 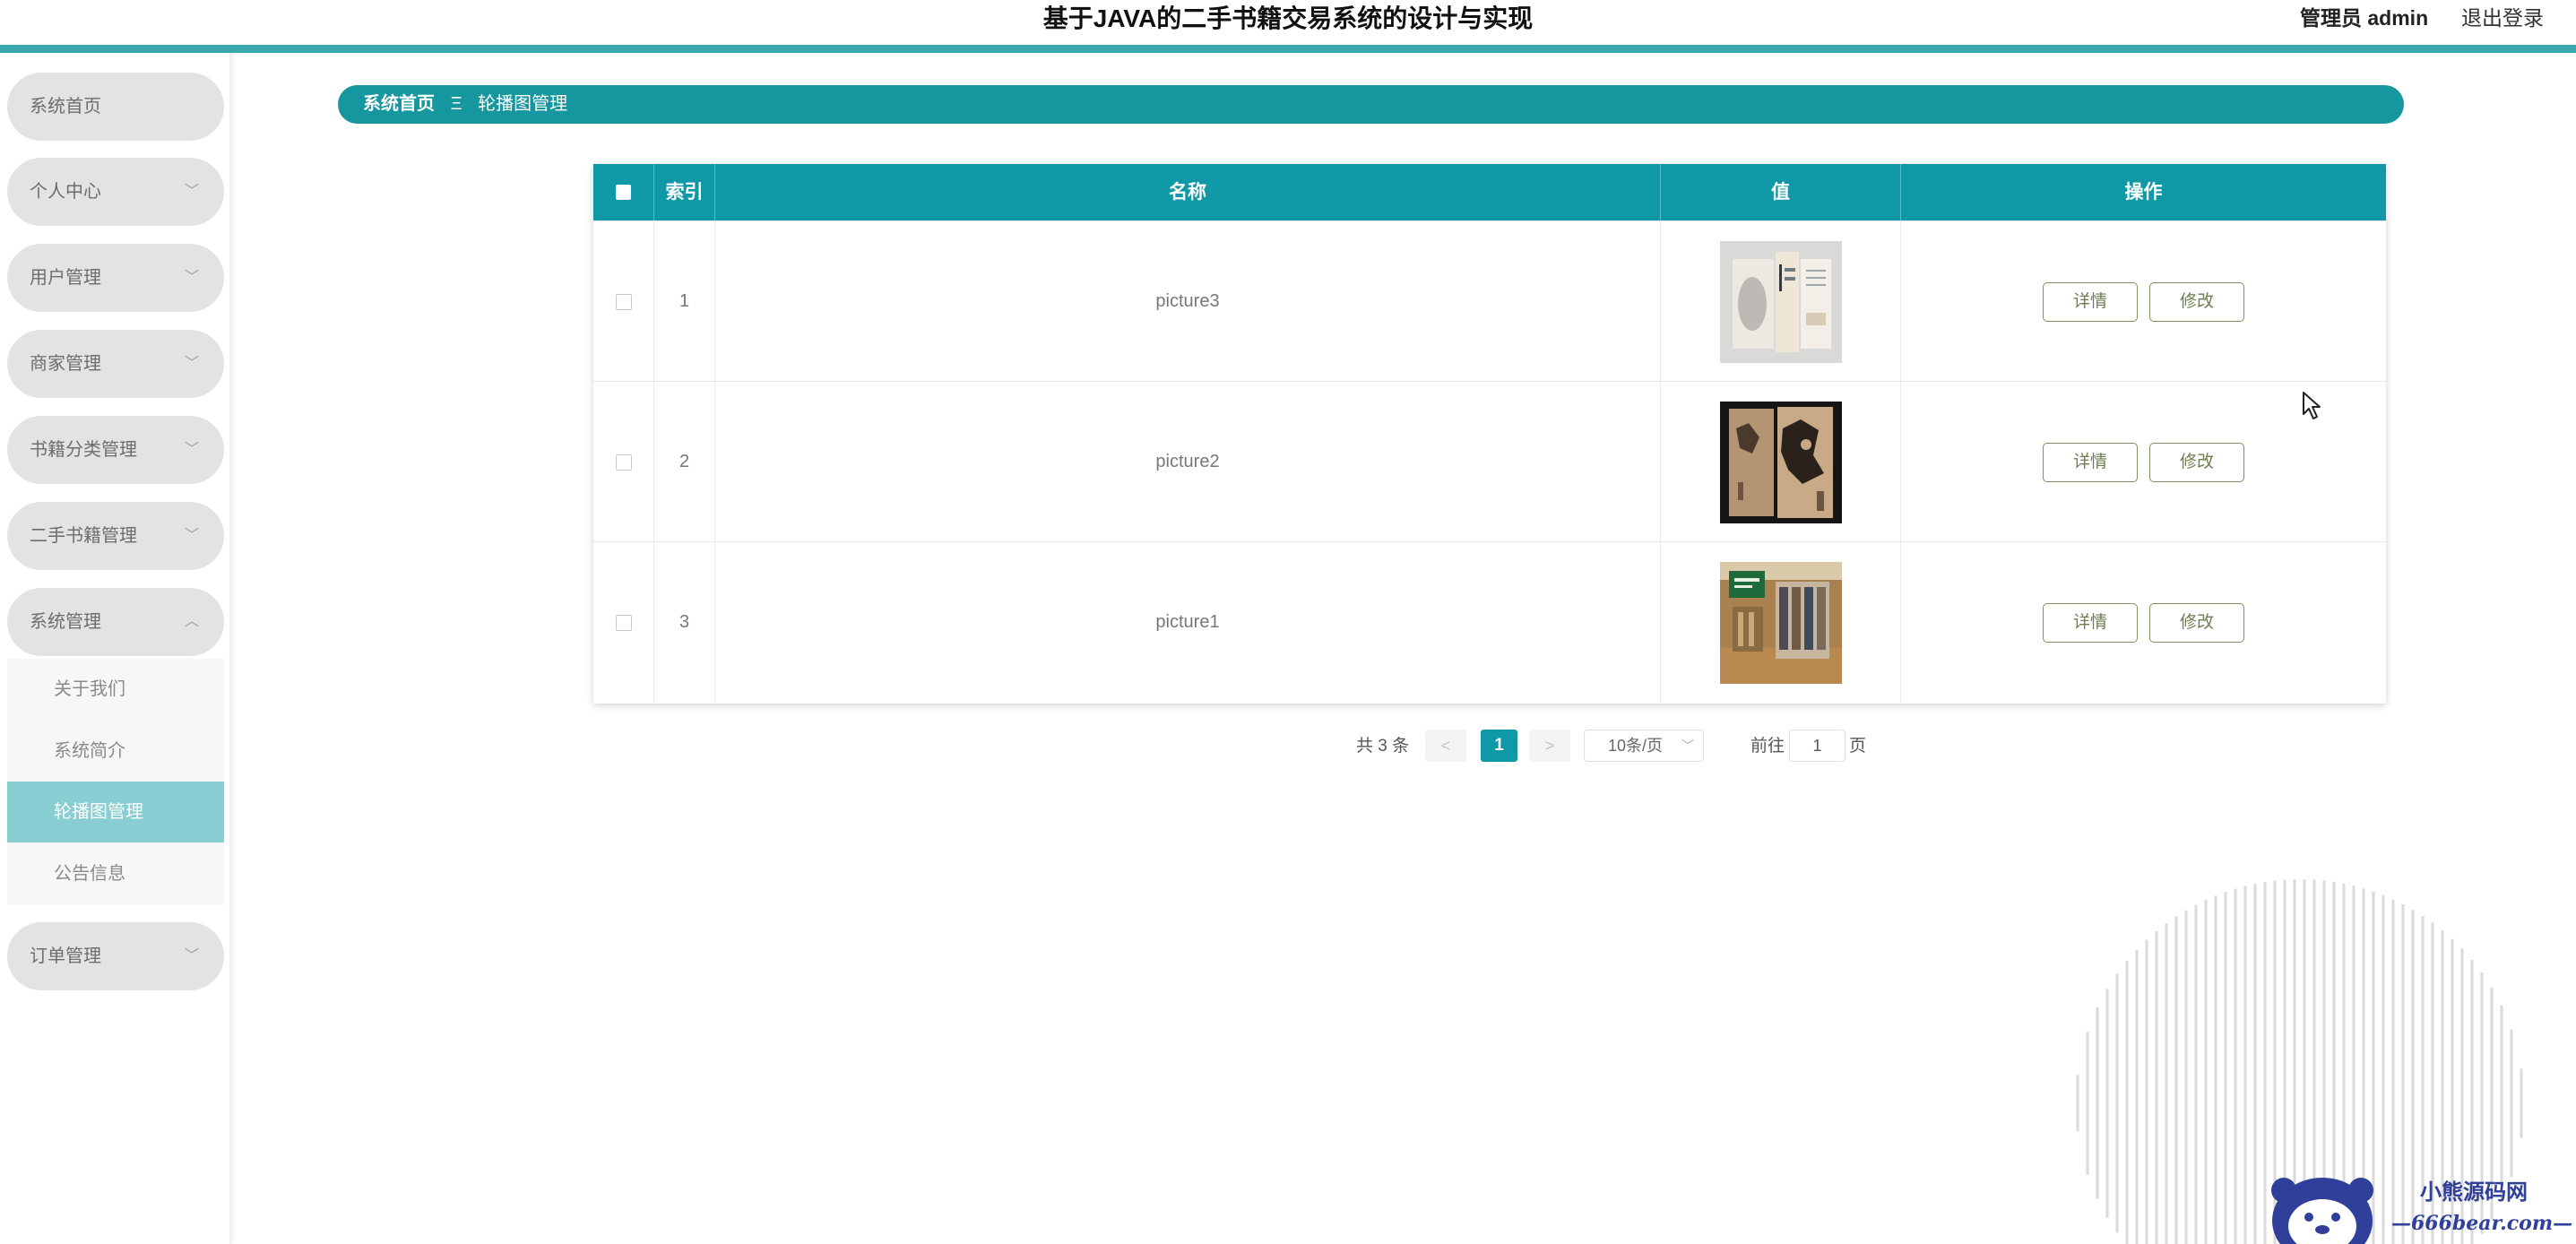 What do you see at coordinates (65, 956) in the screenshot?
I see `sidebar-item-label: 订单管理` at bounding box center [65, 956].